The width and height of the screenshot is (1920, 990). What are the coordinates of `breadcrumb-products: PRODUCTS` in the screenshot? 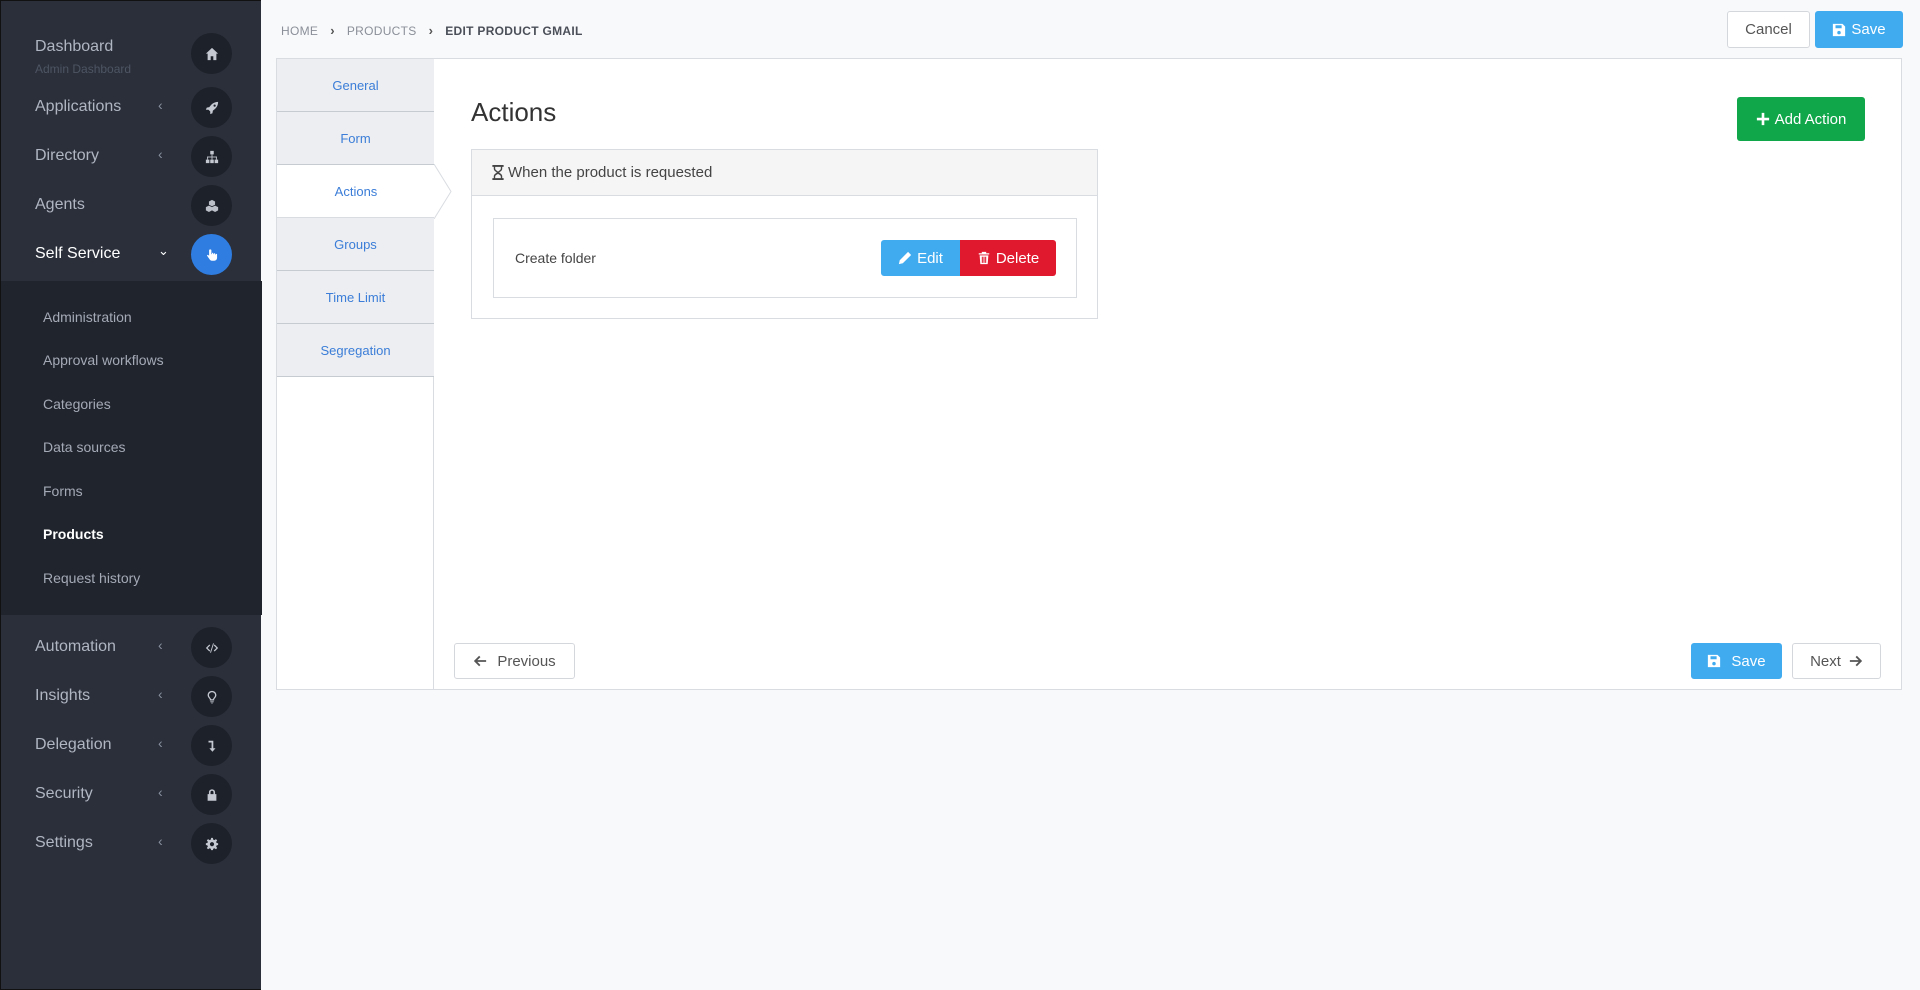 It's located at (382, 31).